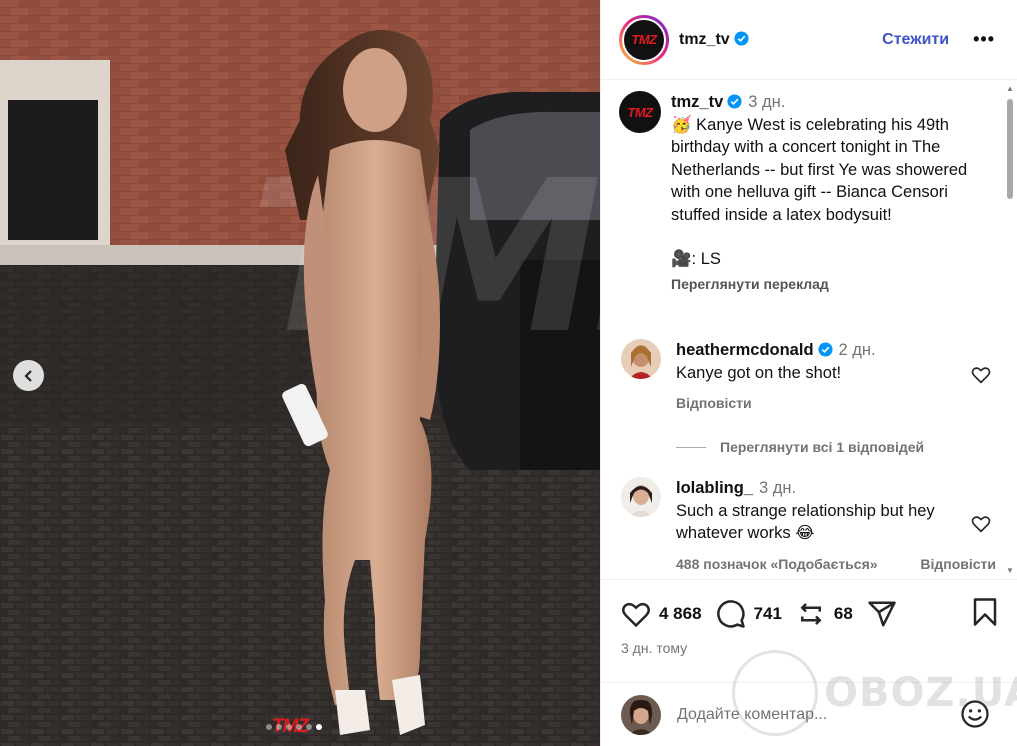 This screenshot has height=746, width=1017. Describe the element at coordinates (777, 488) in the screenshot. I see `comment-time: 3 дн.` at that location.